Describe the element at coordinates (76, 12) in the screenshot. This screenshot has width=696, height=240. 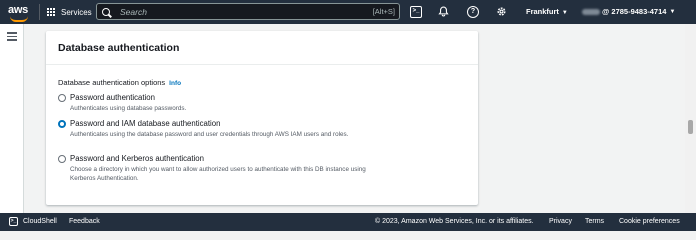
I see `services-label: Services` at that location.